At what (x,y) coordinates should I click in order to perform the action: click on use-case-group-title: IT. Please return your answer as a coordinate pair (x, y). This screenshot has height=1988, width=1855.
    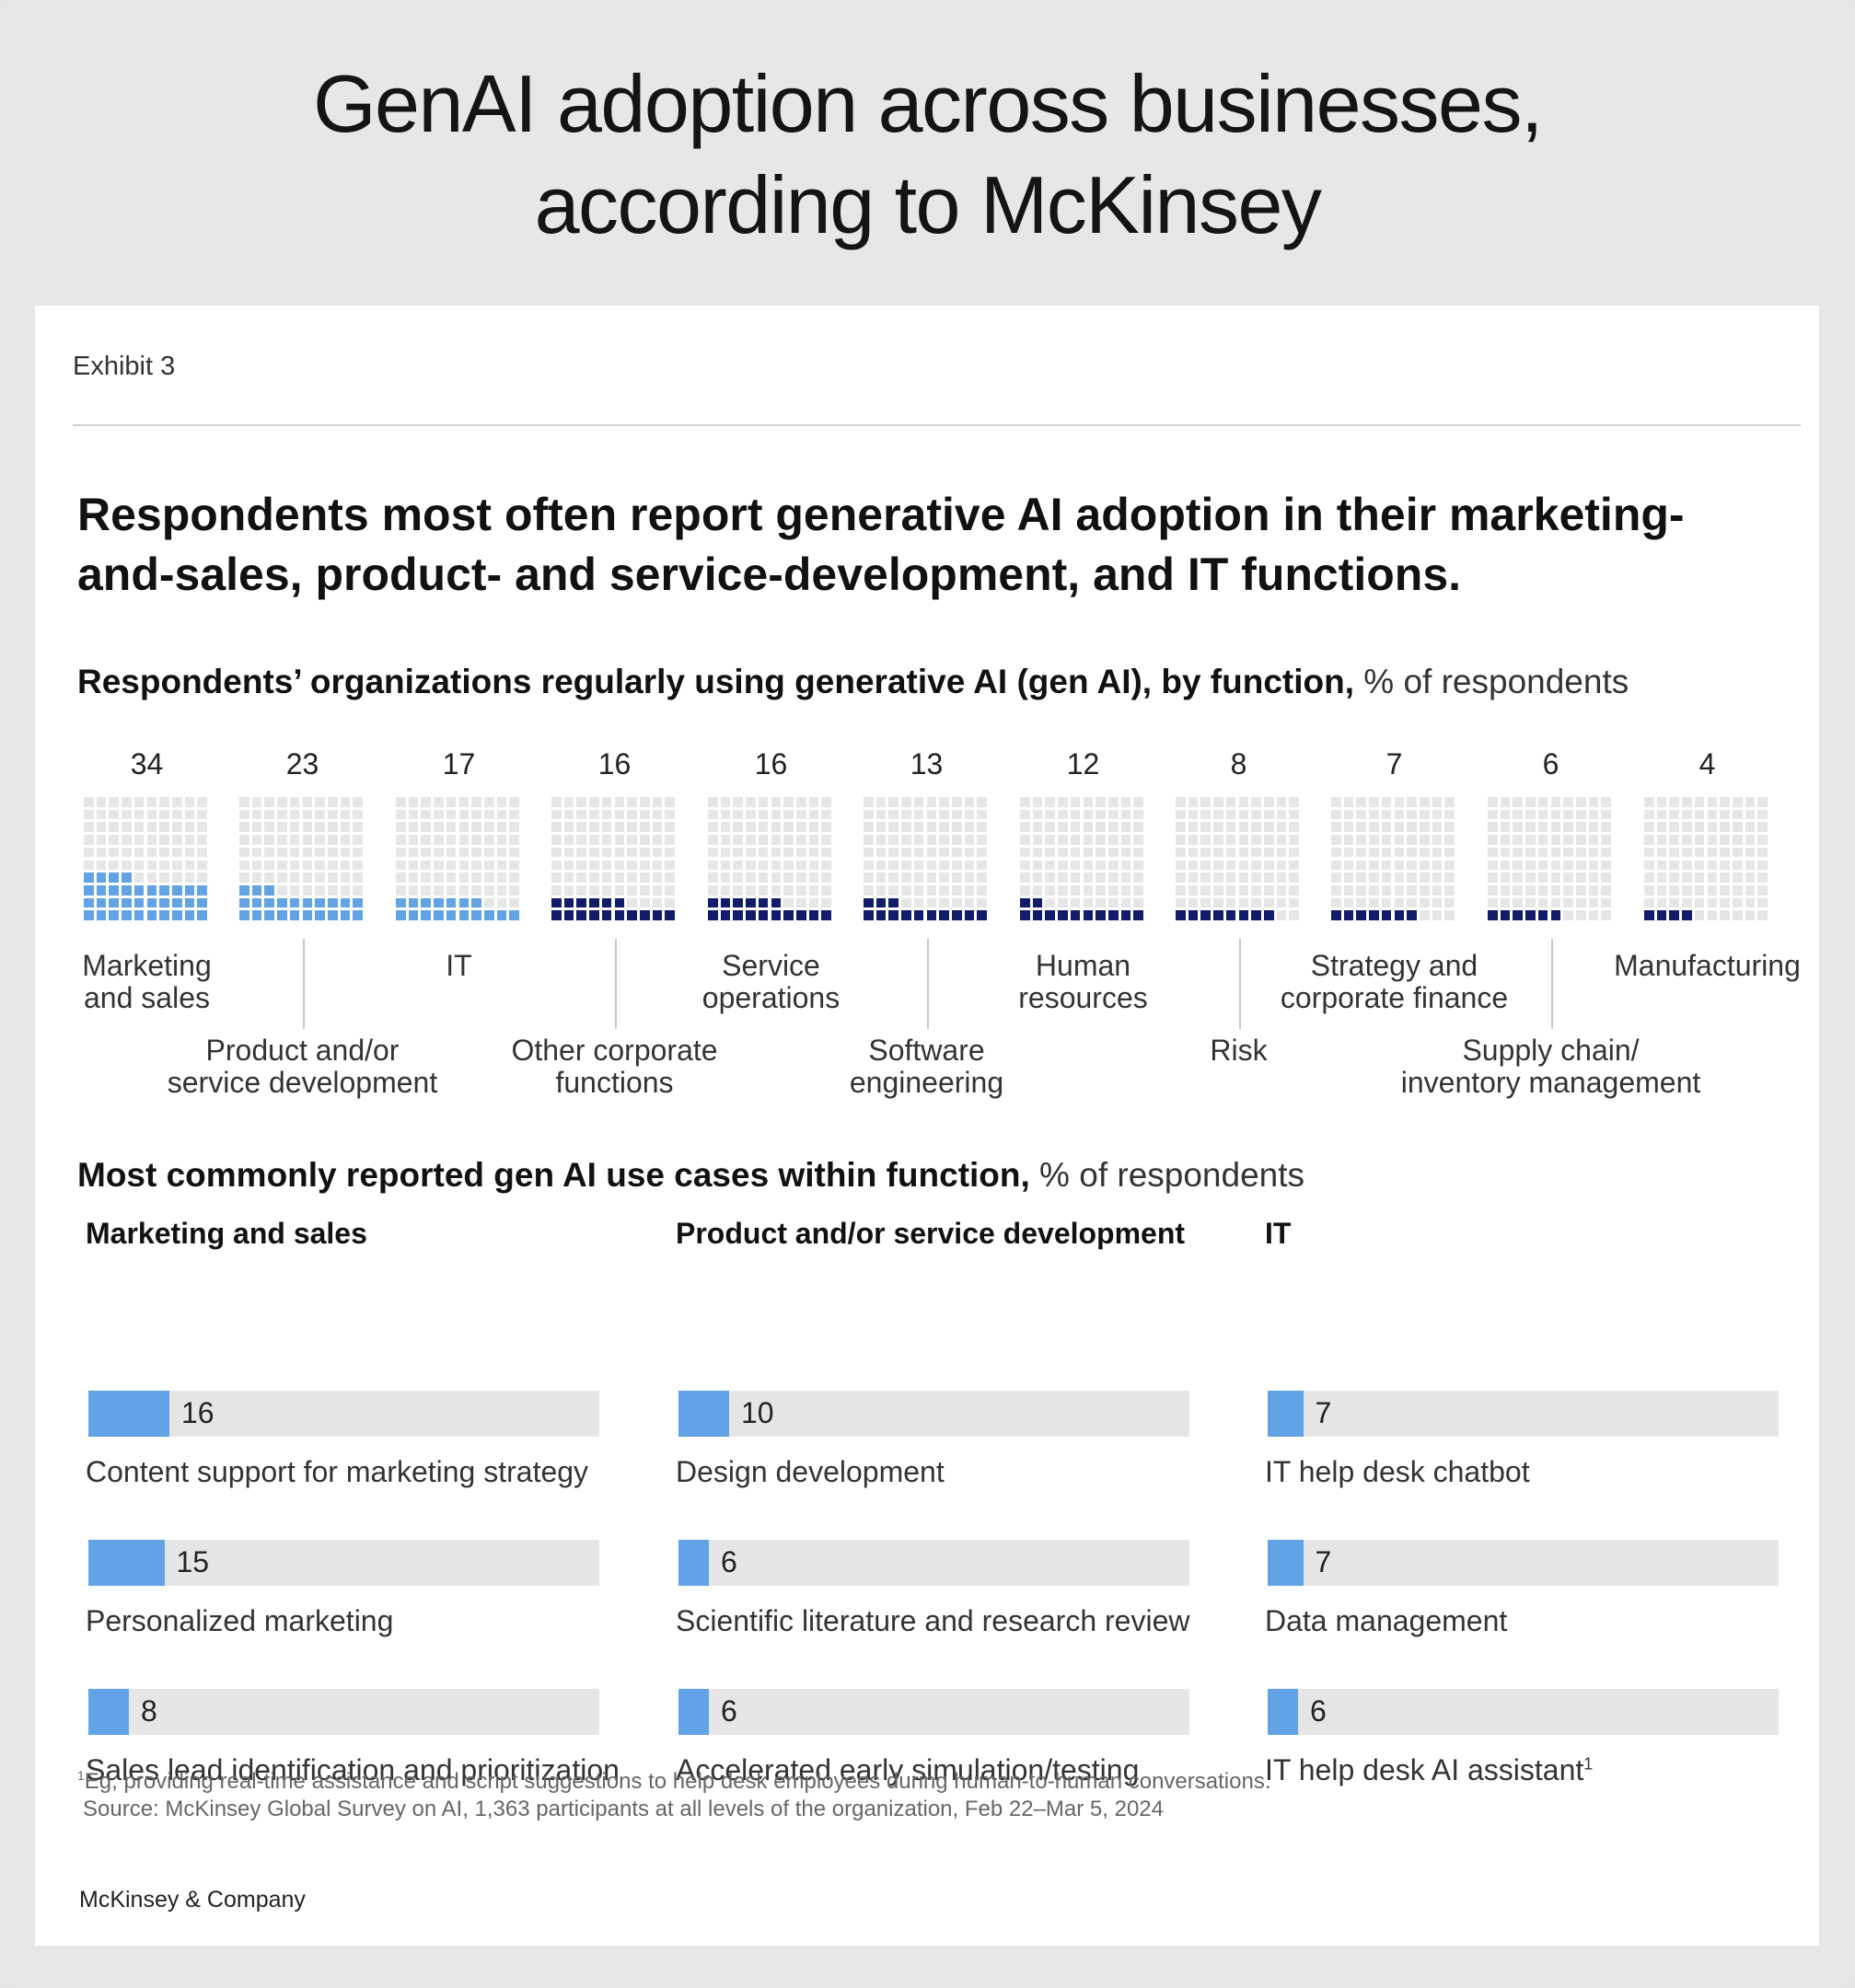
    Looking at the image, I should click on (1278, 1233).